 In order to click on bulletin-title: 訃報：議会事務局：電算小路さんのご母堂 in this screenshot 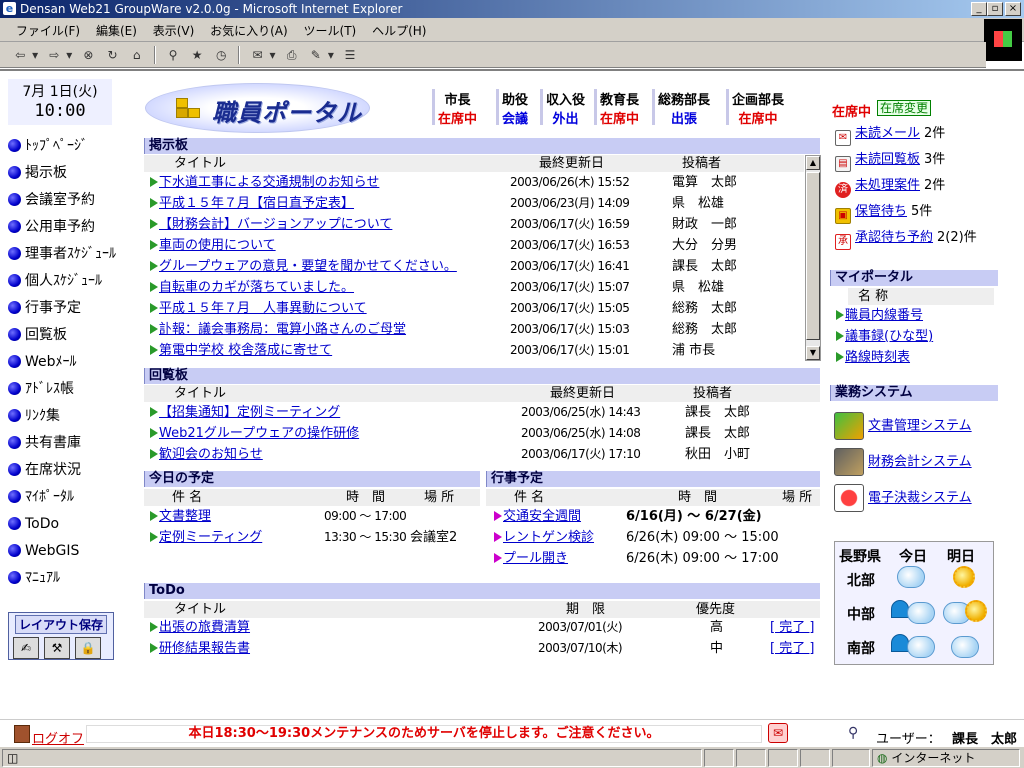, I will do `click(278, 329)`.